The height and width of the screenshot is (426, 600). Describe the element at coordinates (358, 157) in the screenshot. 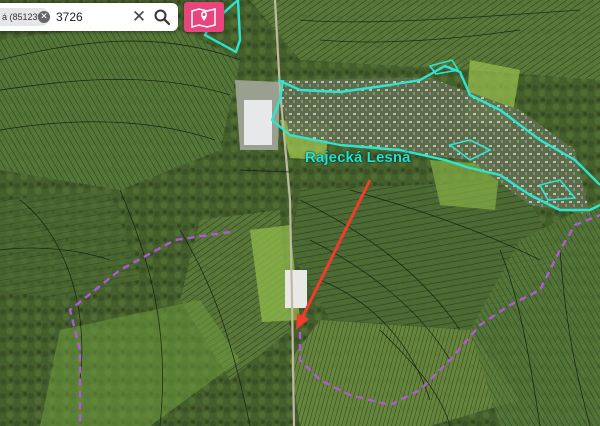

I see `place-label: Rajecká Lesná` at that location.